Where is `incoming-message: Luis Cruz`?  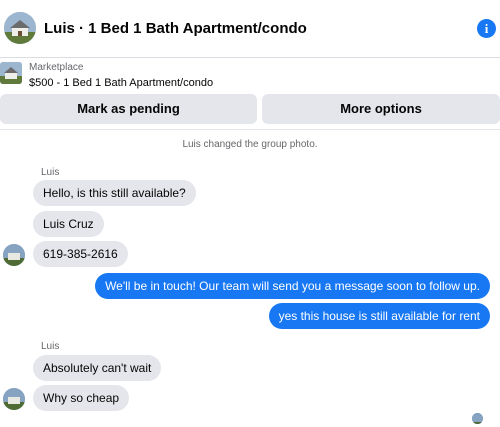 incoming-message: Luis Cruz is located at coordinates (68, 224).